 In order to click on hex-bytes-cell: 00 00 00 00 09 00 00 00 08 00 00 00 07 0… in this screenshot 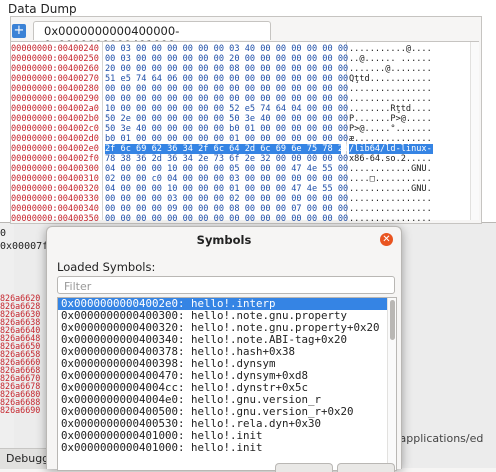, I will do `click(227, 209)`.